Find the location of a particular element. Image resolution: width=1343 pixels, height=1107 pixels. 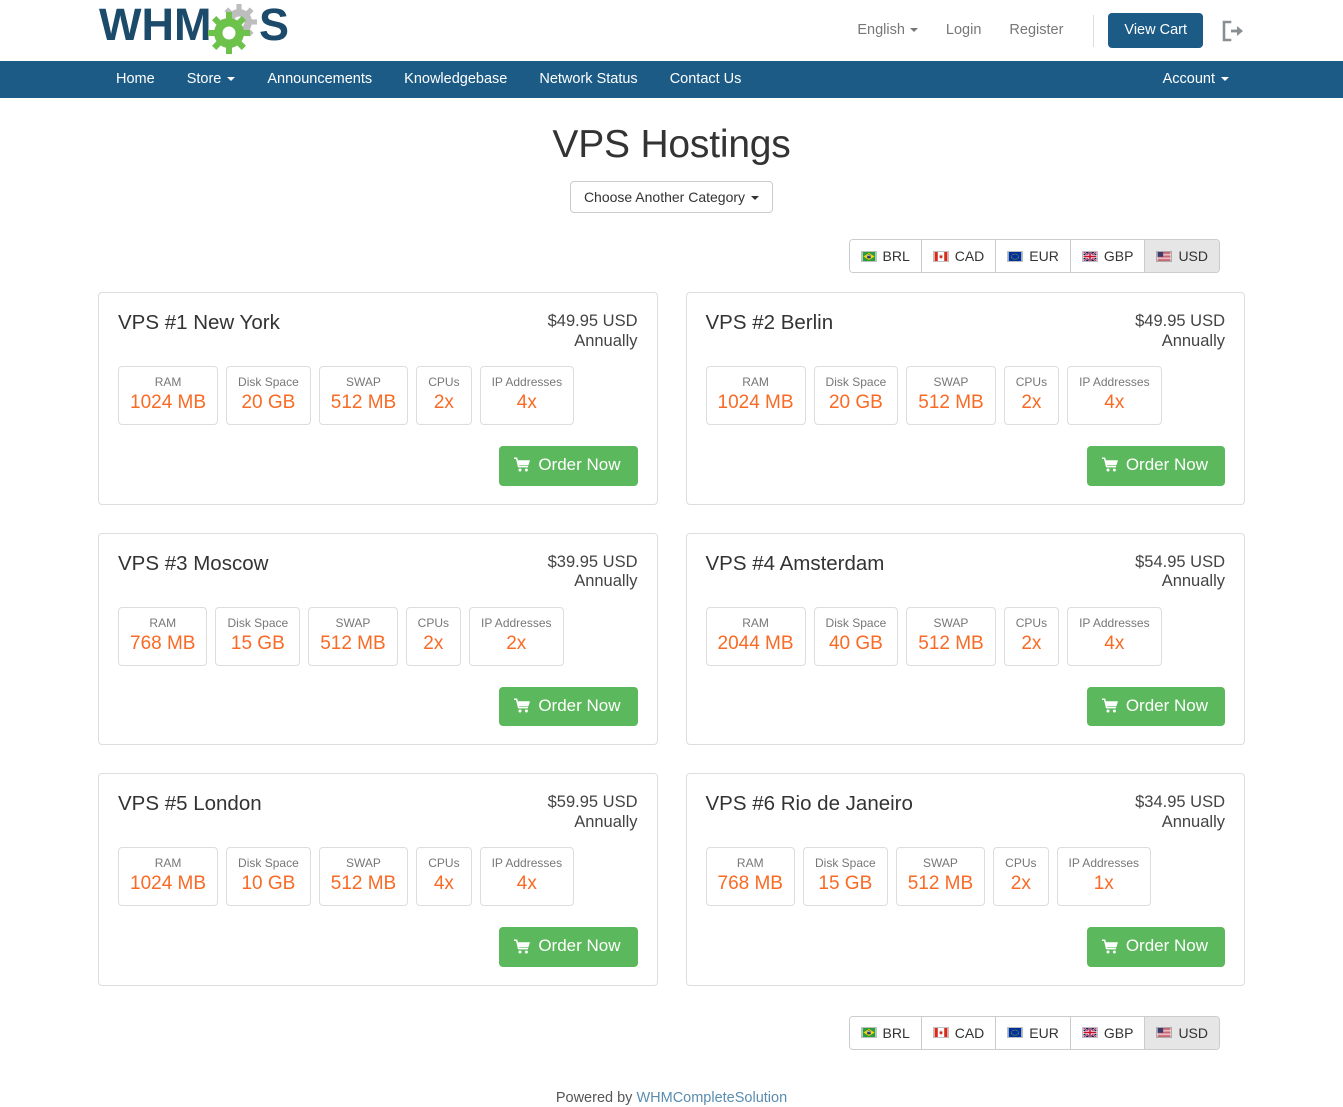

currency-button-brl-top: BRL is located at coordinates (885, 256).